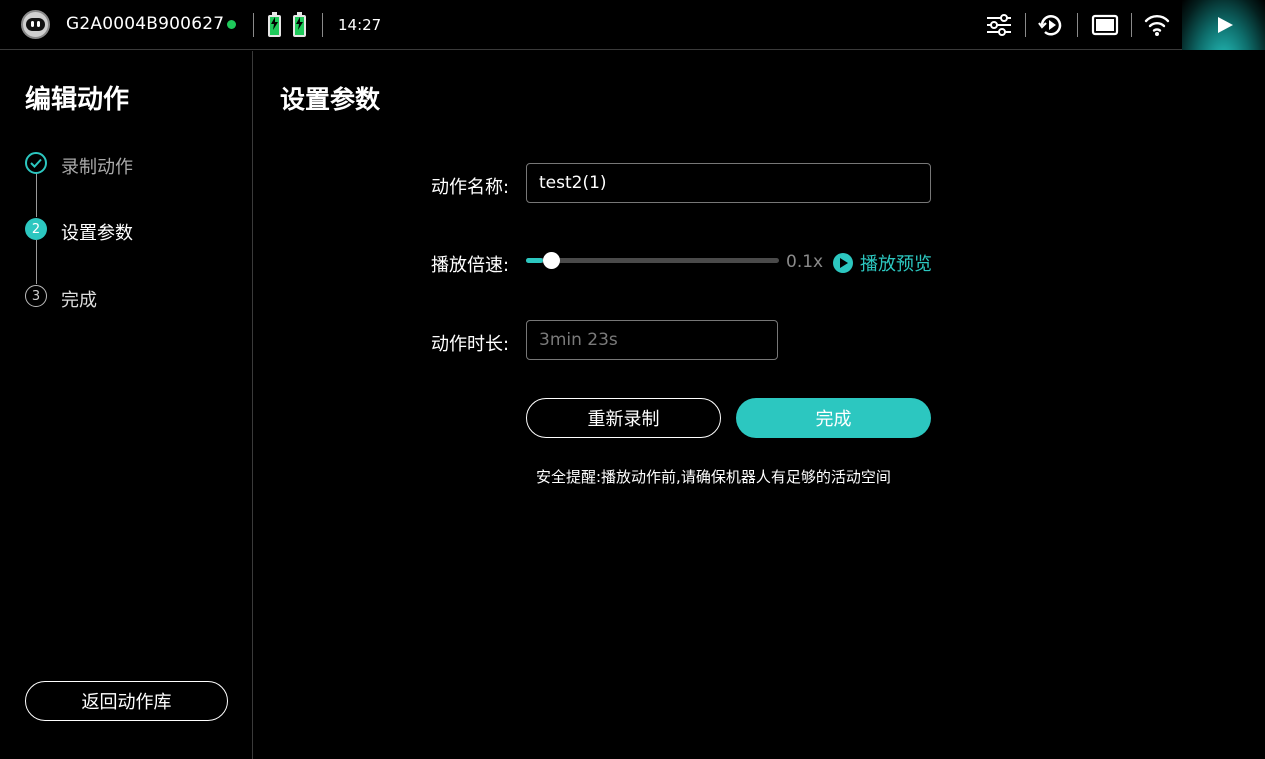 The height and width of the screenshot is (759, 1265). What do you see at coordinates (36, 296) in the screenshot?
I see `step-number-pending: 3` at bounding box center [36, 296].